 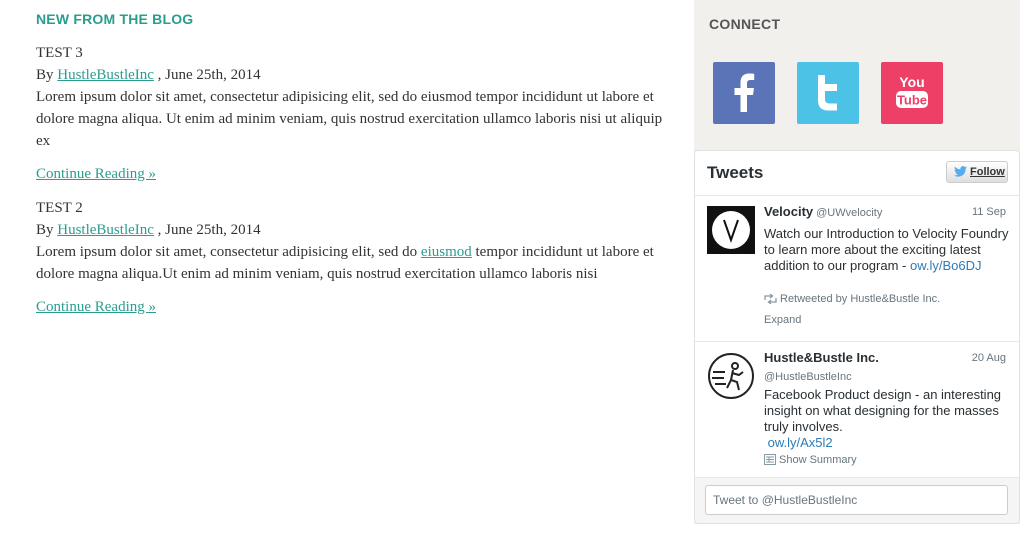 I want to click on widget-title: Tweets, so click(x=735, y=172).